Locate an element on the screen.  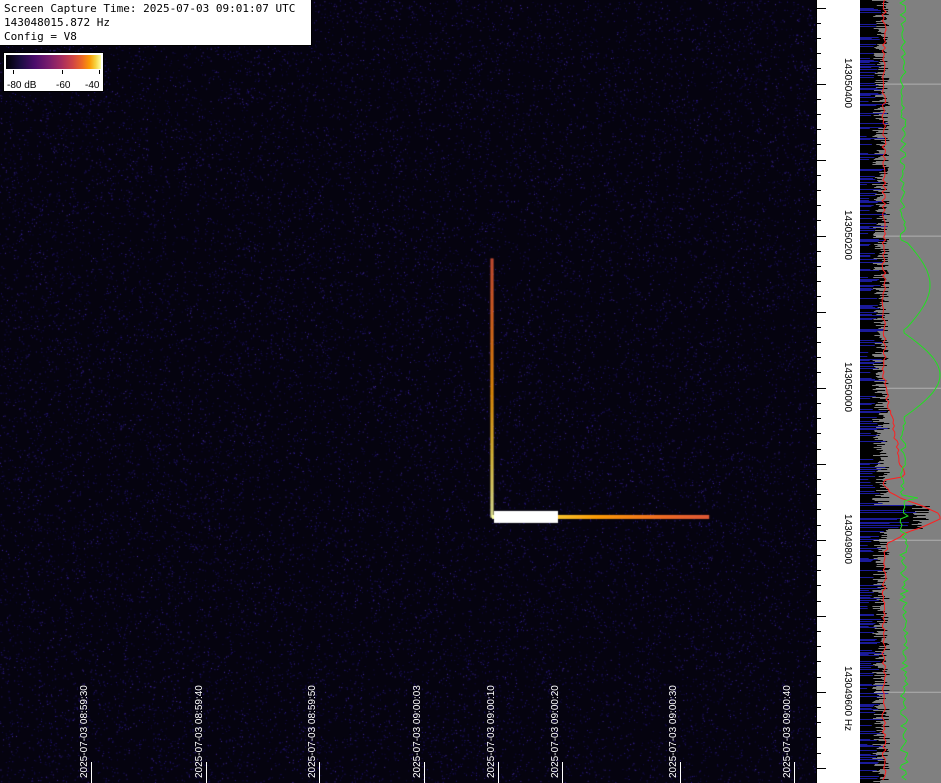
frequency-axis-ticks is located at coordinates (821, 391).